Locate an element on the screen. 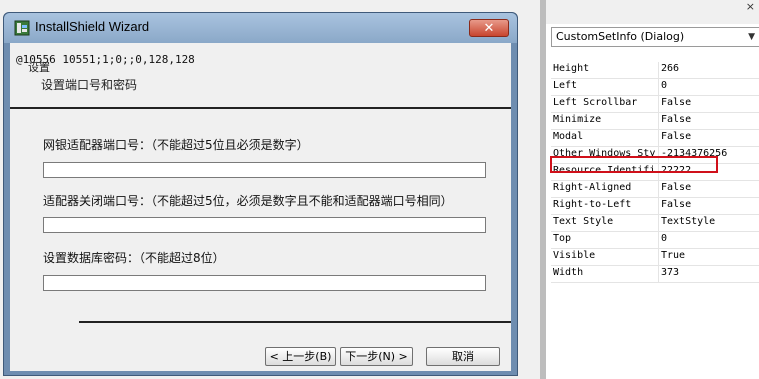 This screenshot has width=759, height=379. property-key: Right-to-Left is located at coordinates (592, 204).